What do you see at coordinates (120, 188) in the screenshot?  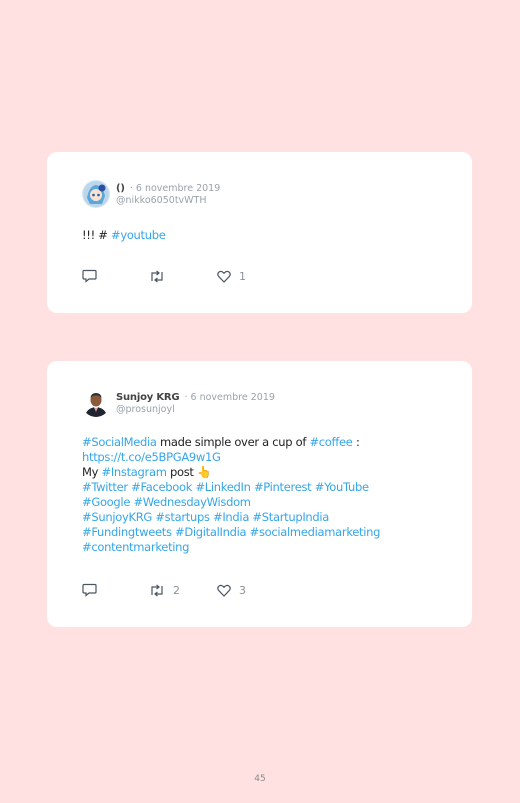 I see `display-name: ()` at bounding box center [120, 188].